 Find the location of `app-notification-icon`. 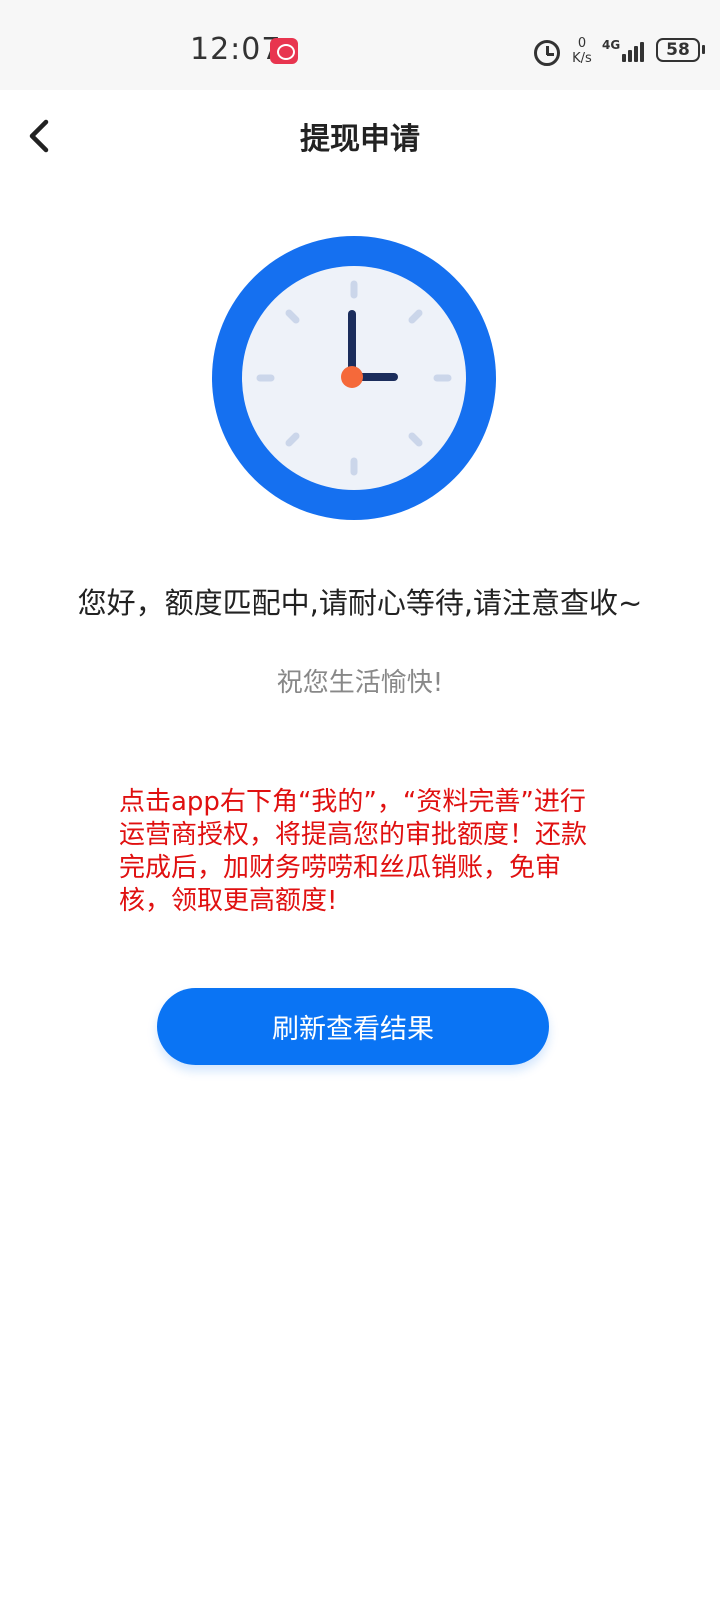

app-notification-icon is located at coordinates (284, 51).